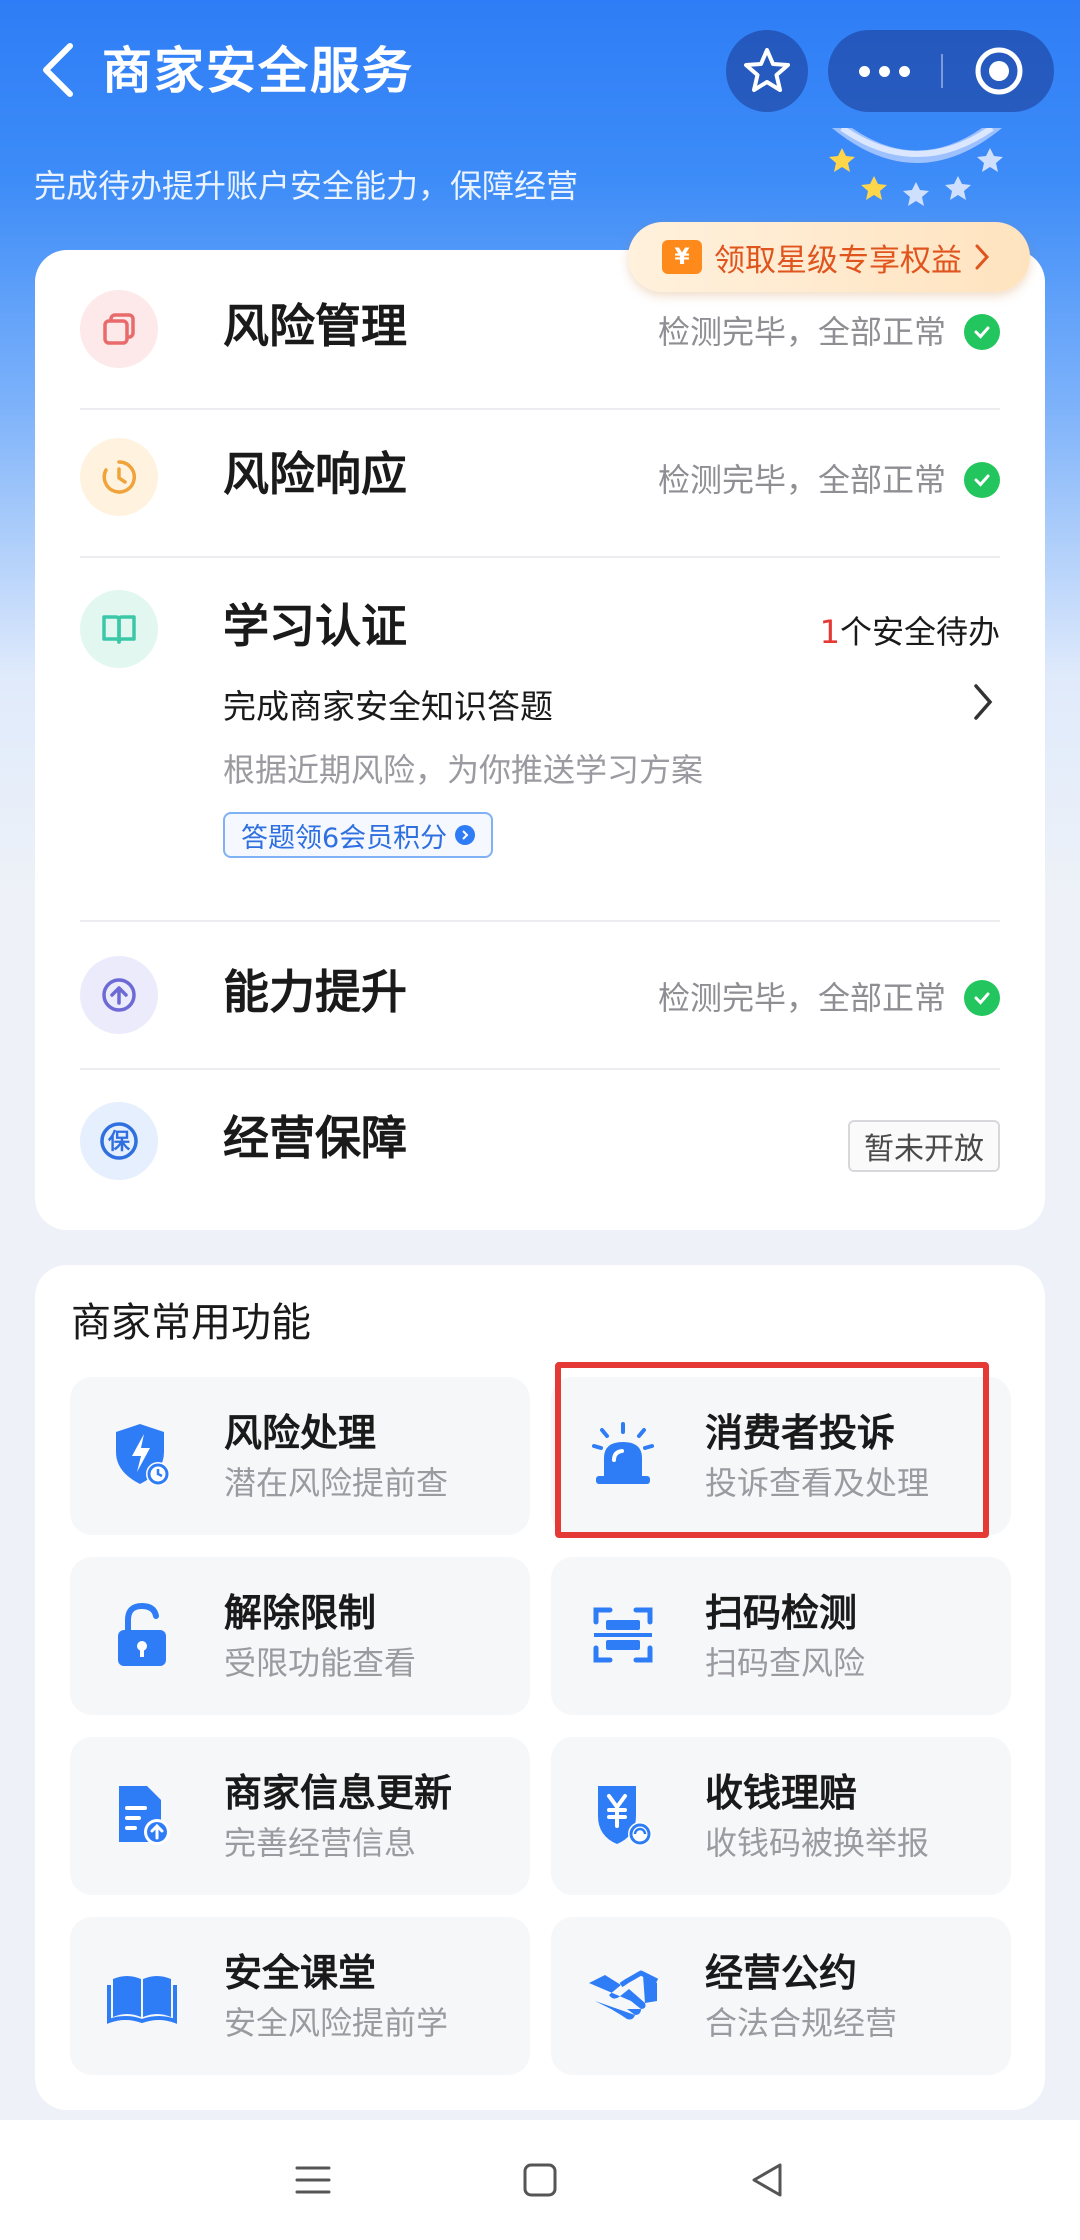 The height and width of the screenshot is (2240, 1080). What do you see at coordinates (142, 1995) in the screenshot?
I see `book-icon` at bounding box center [142, 1995].